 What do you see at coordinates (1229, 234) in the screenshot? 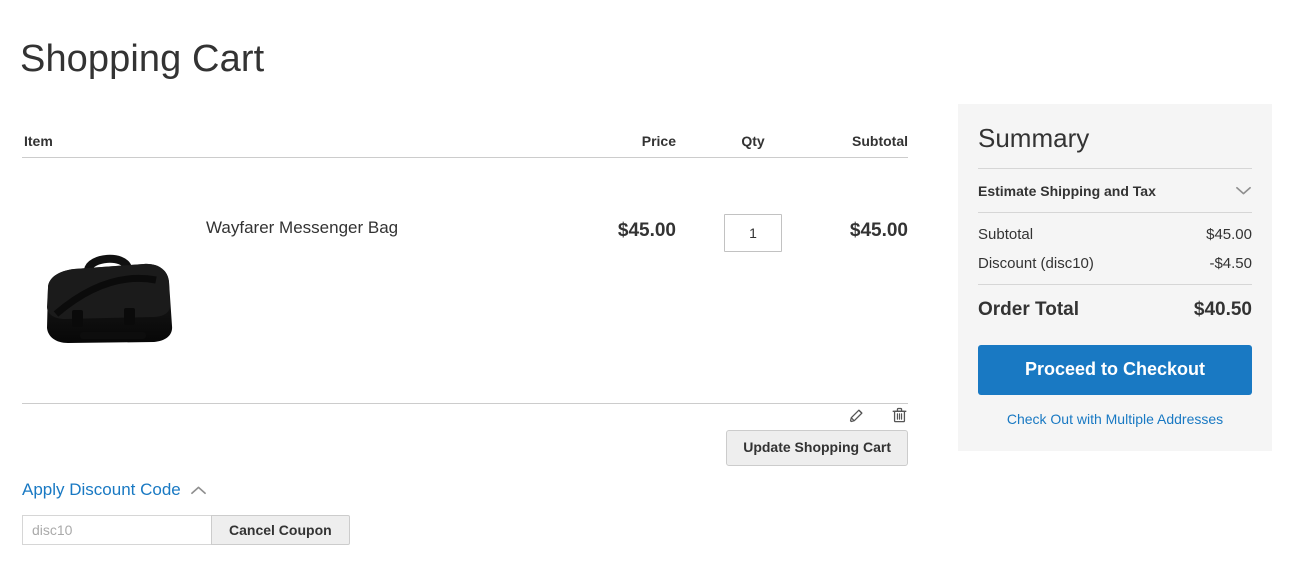
I see `totals-value-subtotal: $45.00` at bounding box center [1229, 234].